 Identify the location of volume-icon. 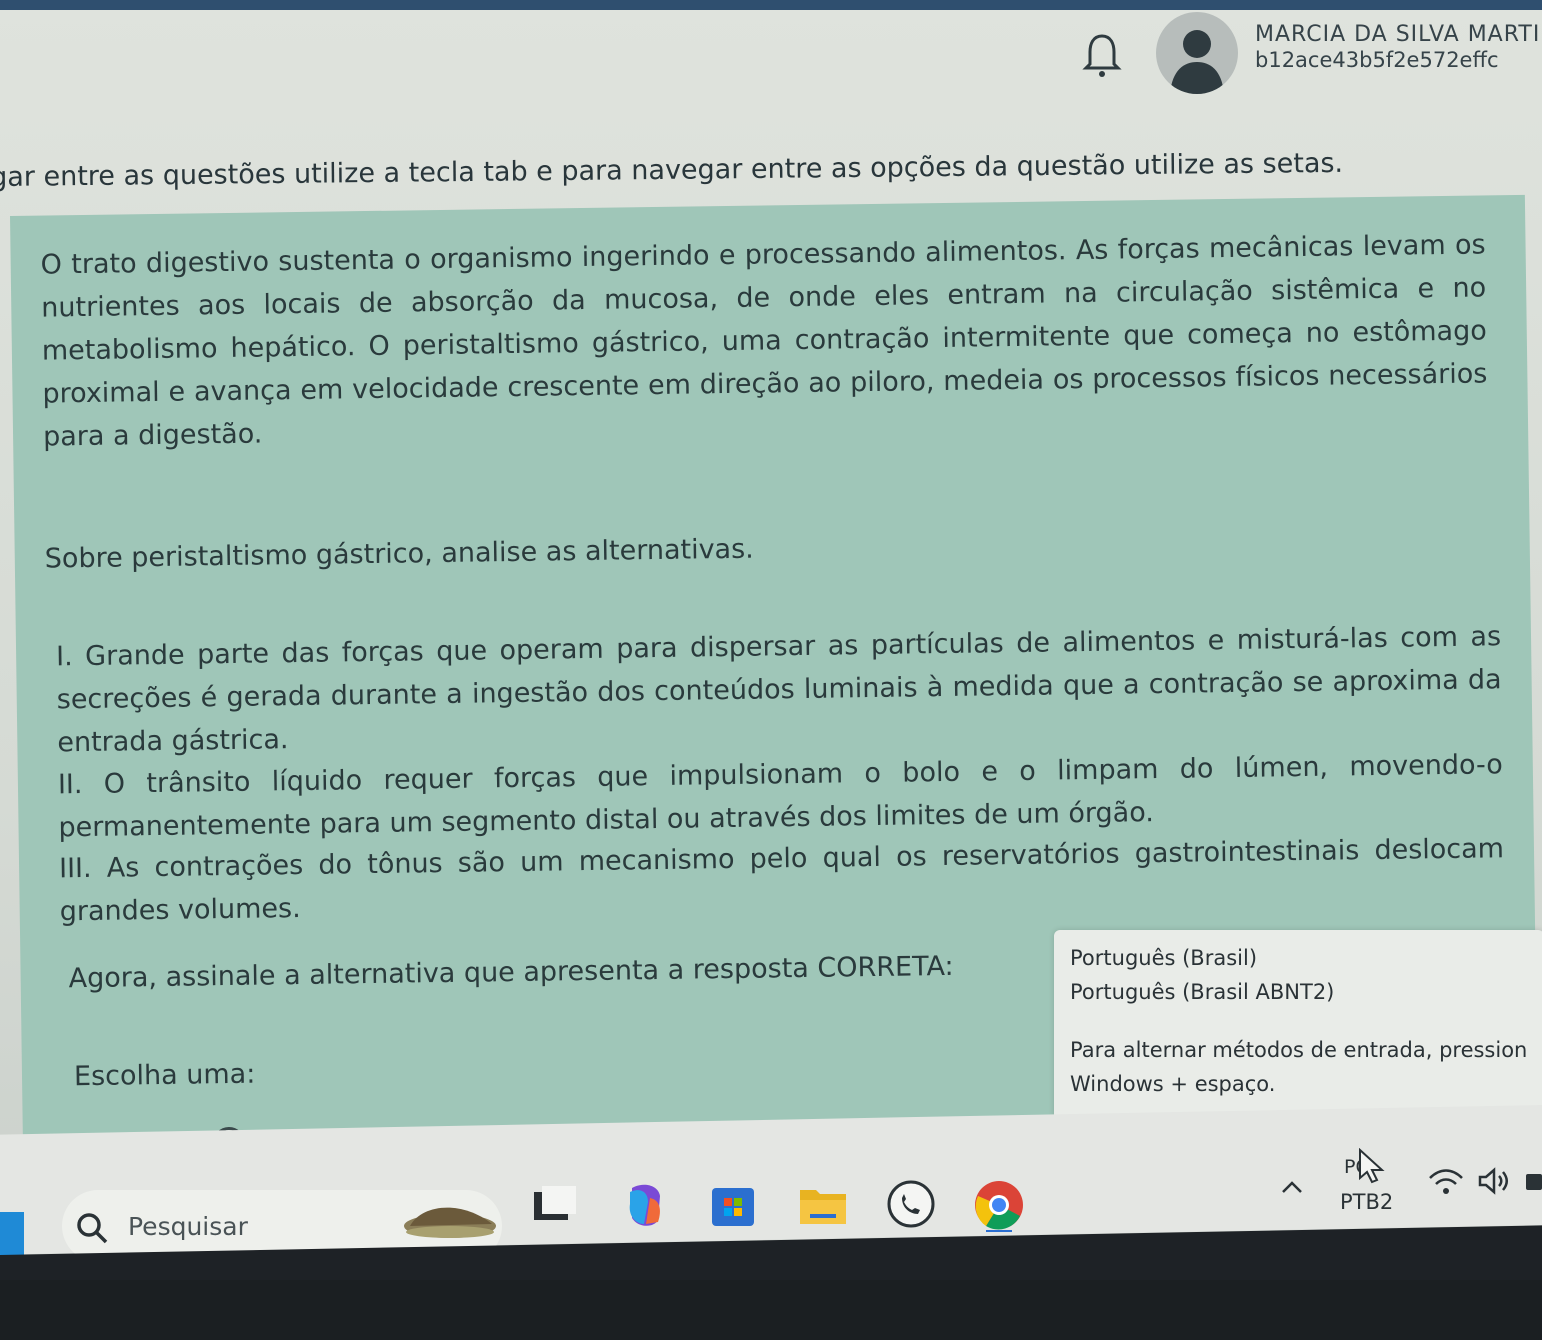
(1494, 1181).